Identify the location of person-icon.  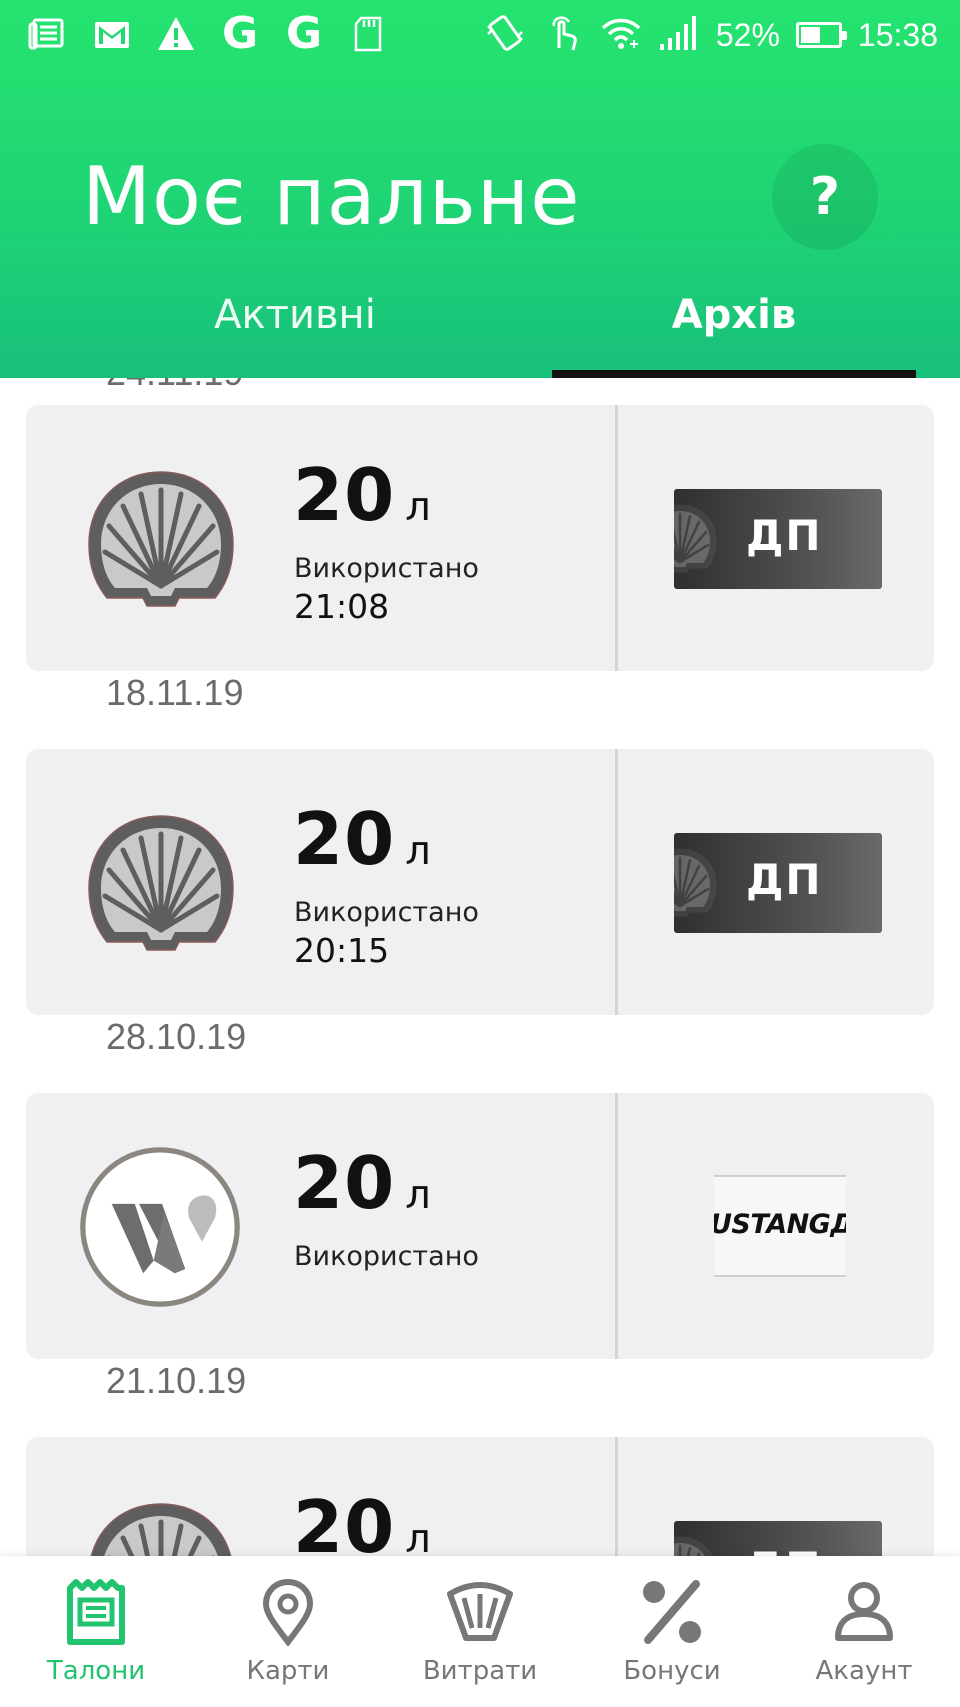
(864, 1611).